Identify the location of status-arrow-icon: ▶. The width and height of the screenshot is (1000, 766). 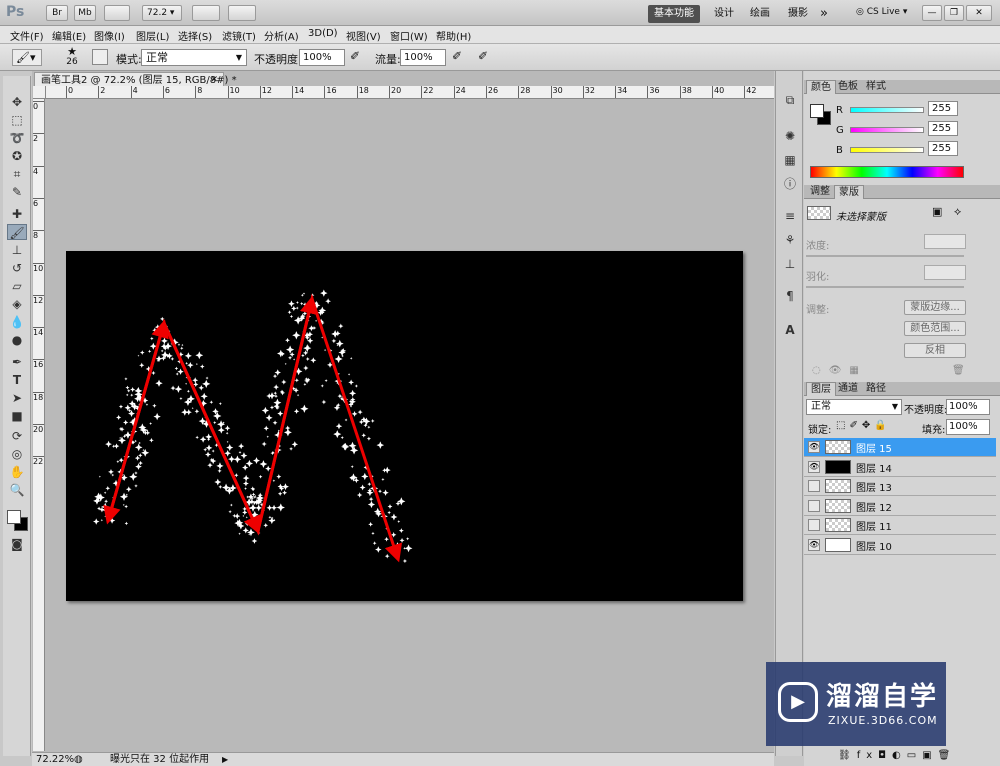
(225, 759).